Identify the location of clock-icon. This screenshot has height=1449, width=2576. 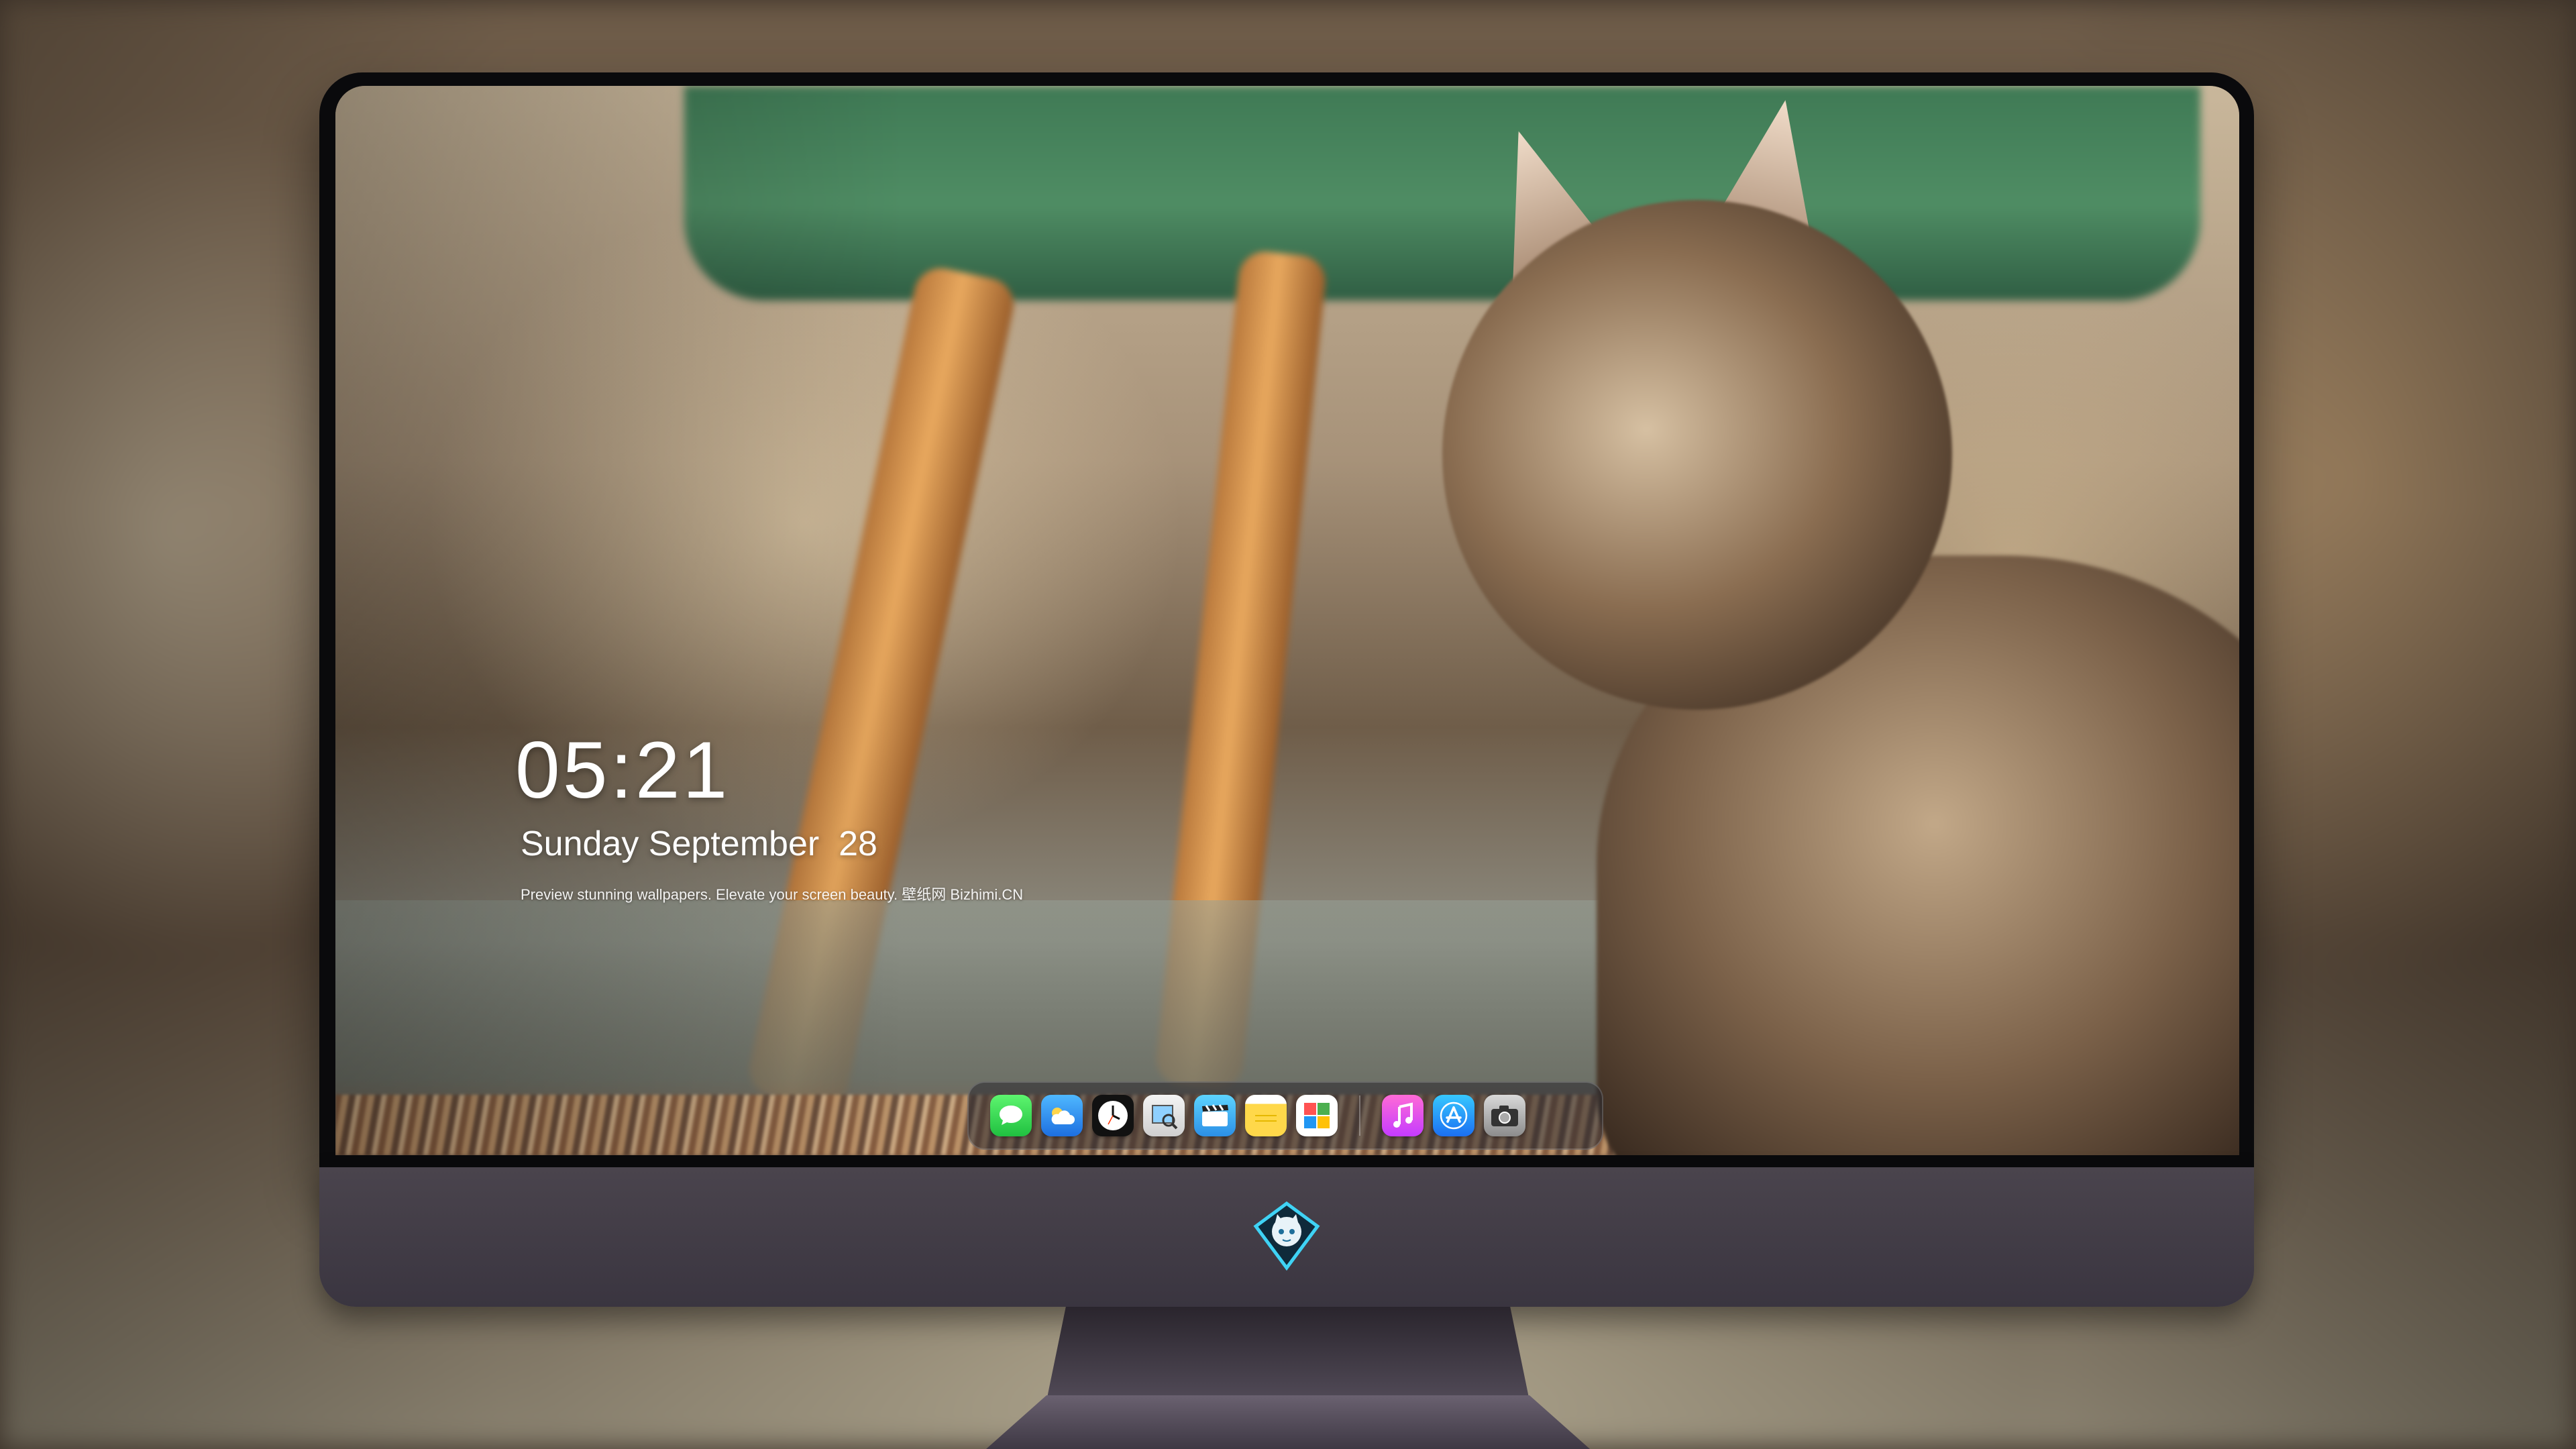
(1113, 1115).